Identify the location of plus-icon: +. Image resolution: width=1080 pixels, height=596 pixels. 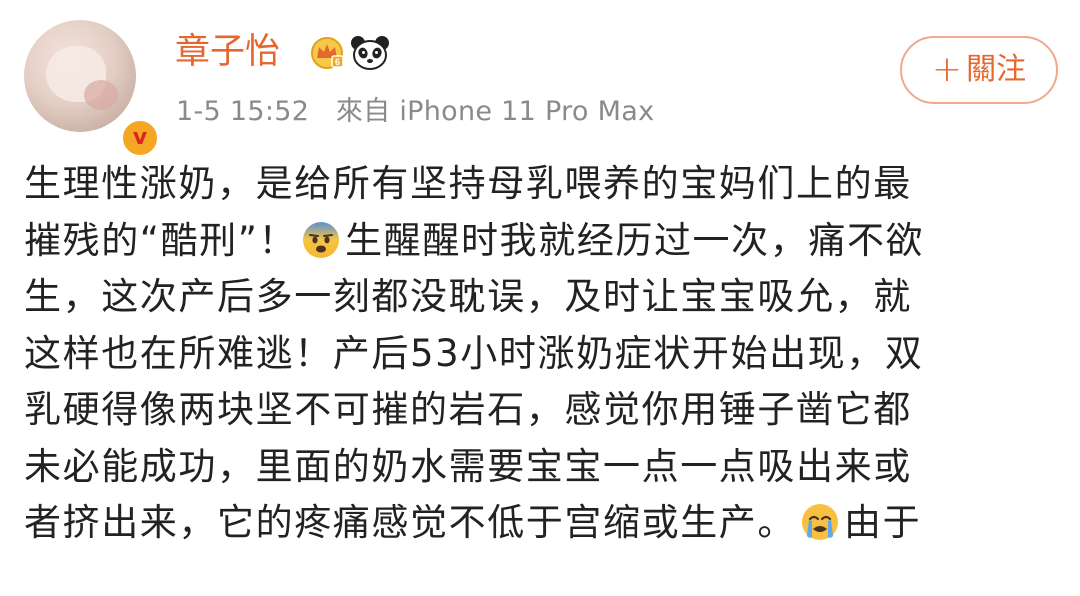
(947, 69).